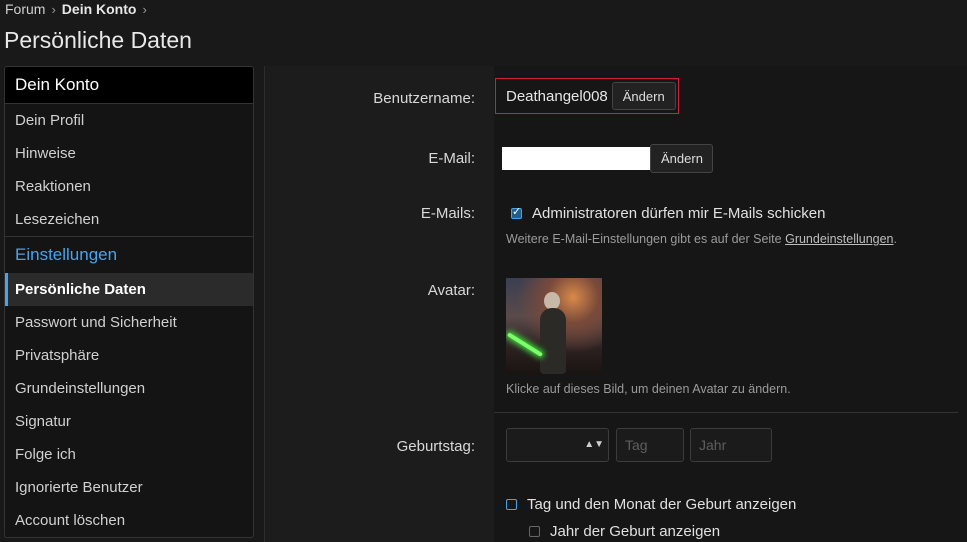 The width and height of the screenshot is (967, 542). What do you see at coordinates (839, 239) in the screenshot?
I see `preferences-link: Grundeinstellungen` at bounding box center [839, 239].